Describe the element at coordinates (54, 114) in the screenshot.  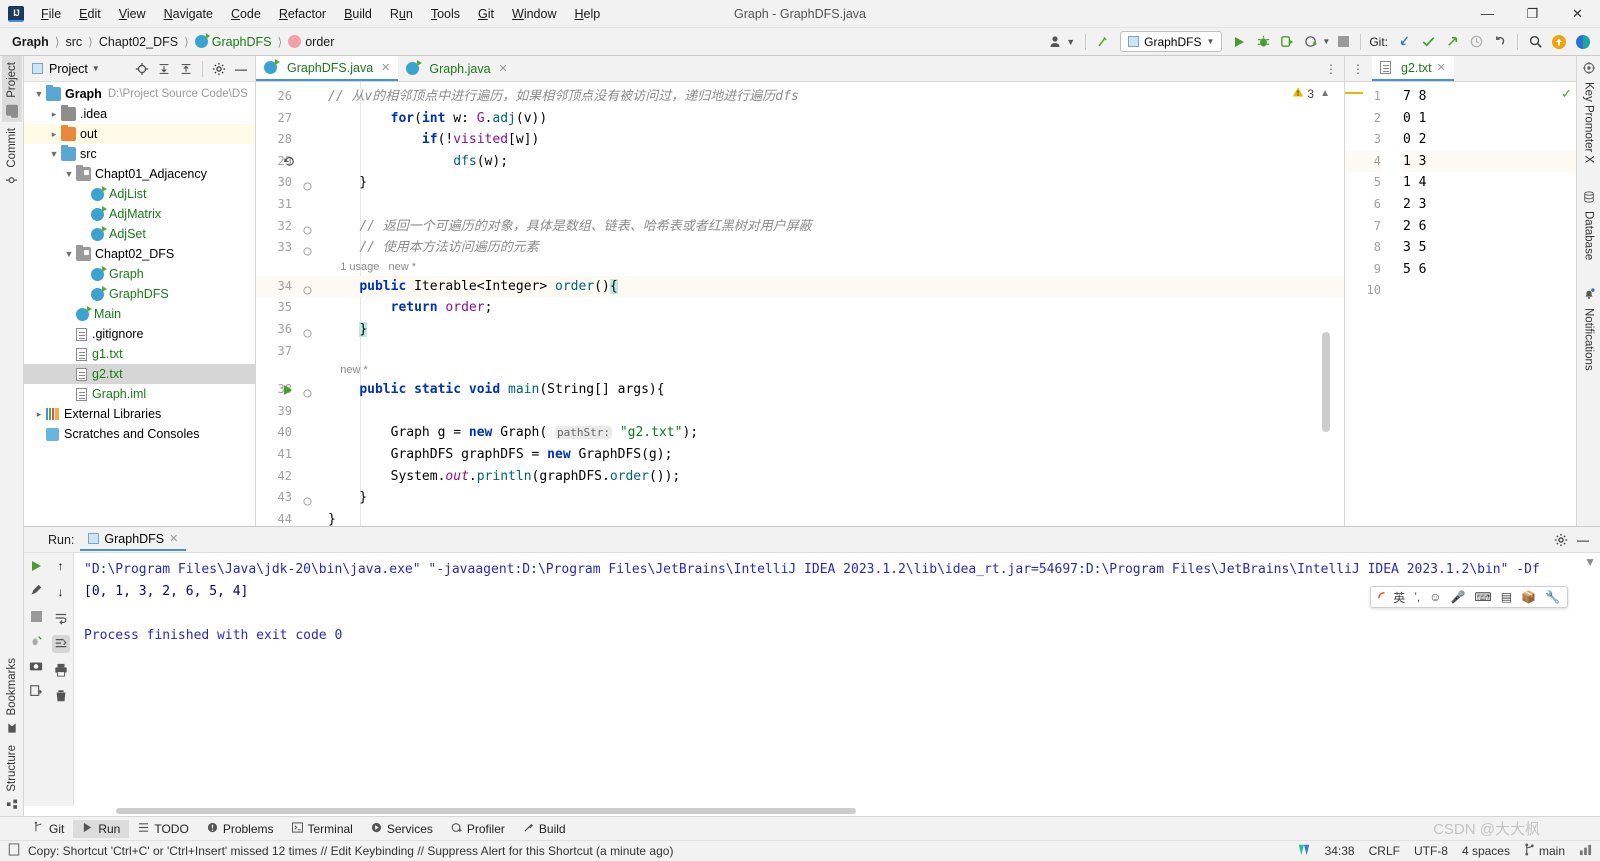
I see `tree-expander: ▸` at that location.